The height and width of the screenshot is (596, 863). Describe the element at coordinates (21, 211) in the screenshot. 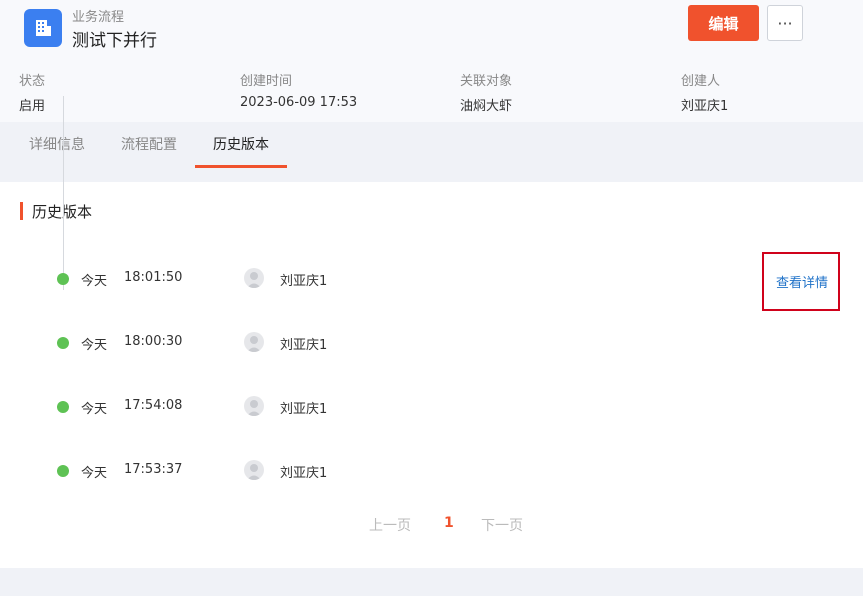

I see `section-accent-bar` at that location.